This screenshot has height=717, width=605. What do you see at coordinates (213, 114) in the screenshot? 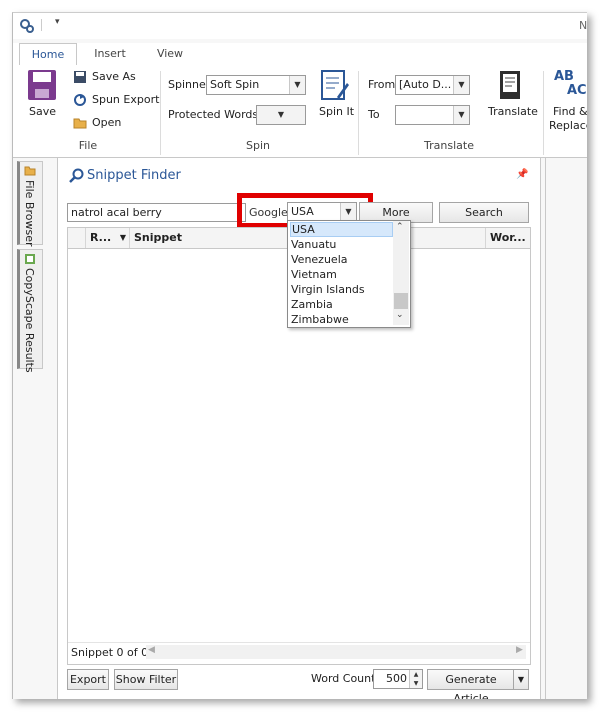
I see `protected-words-label: Protected Words` at bounding box center [213, 114].